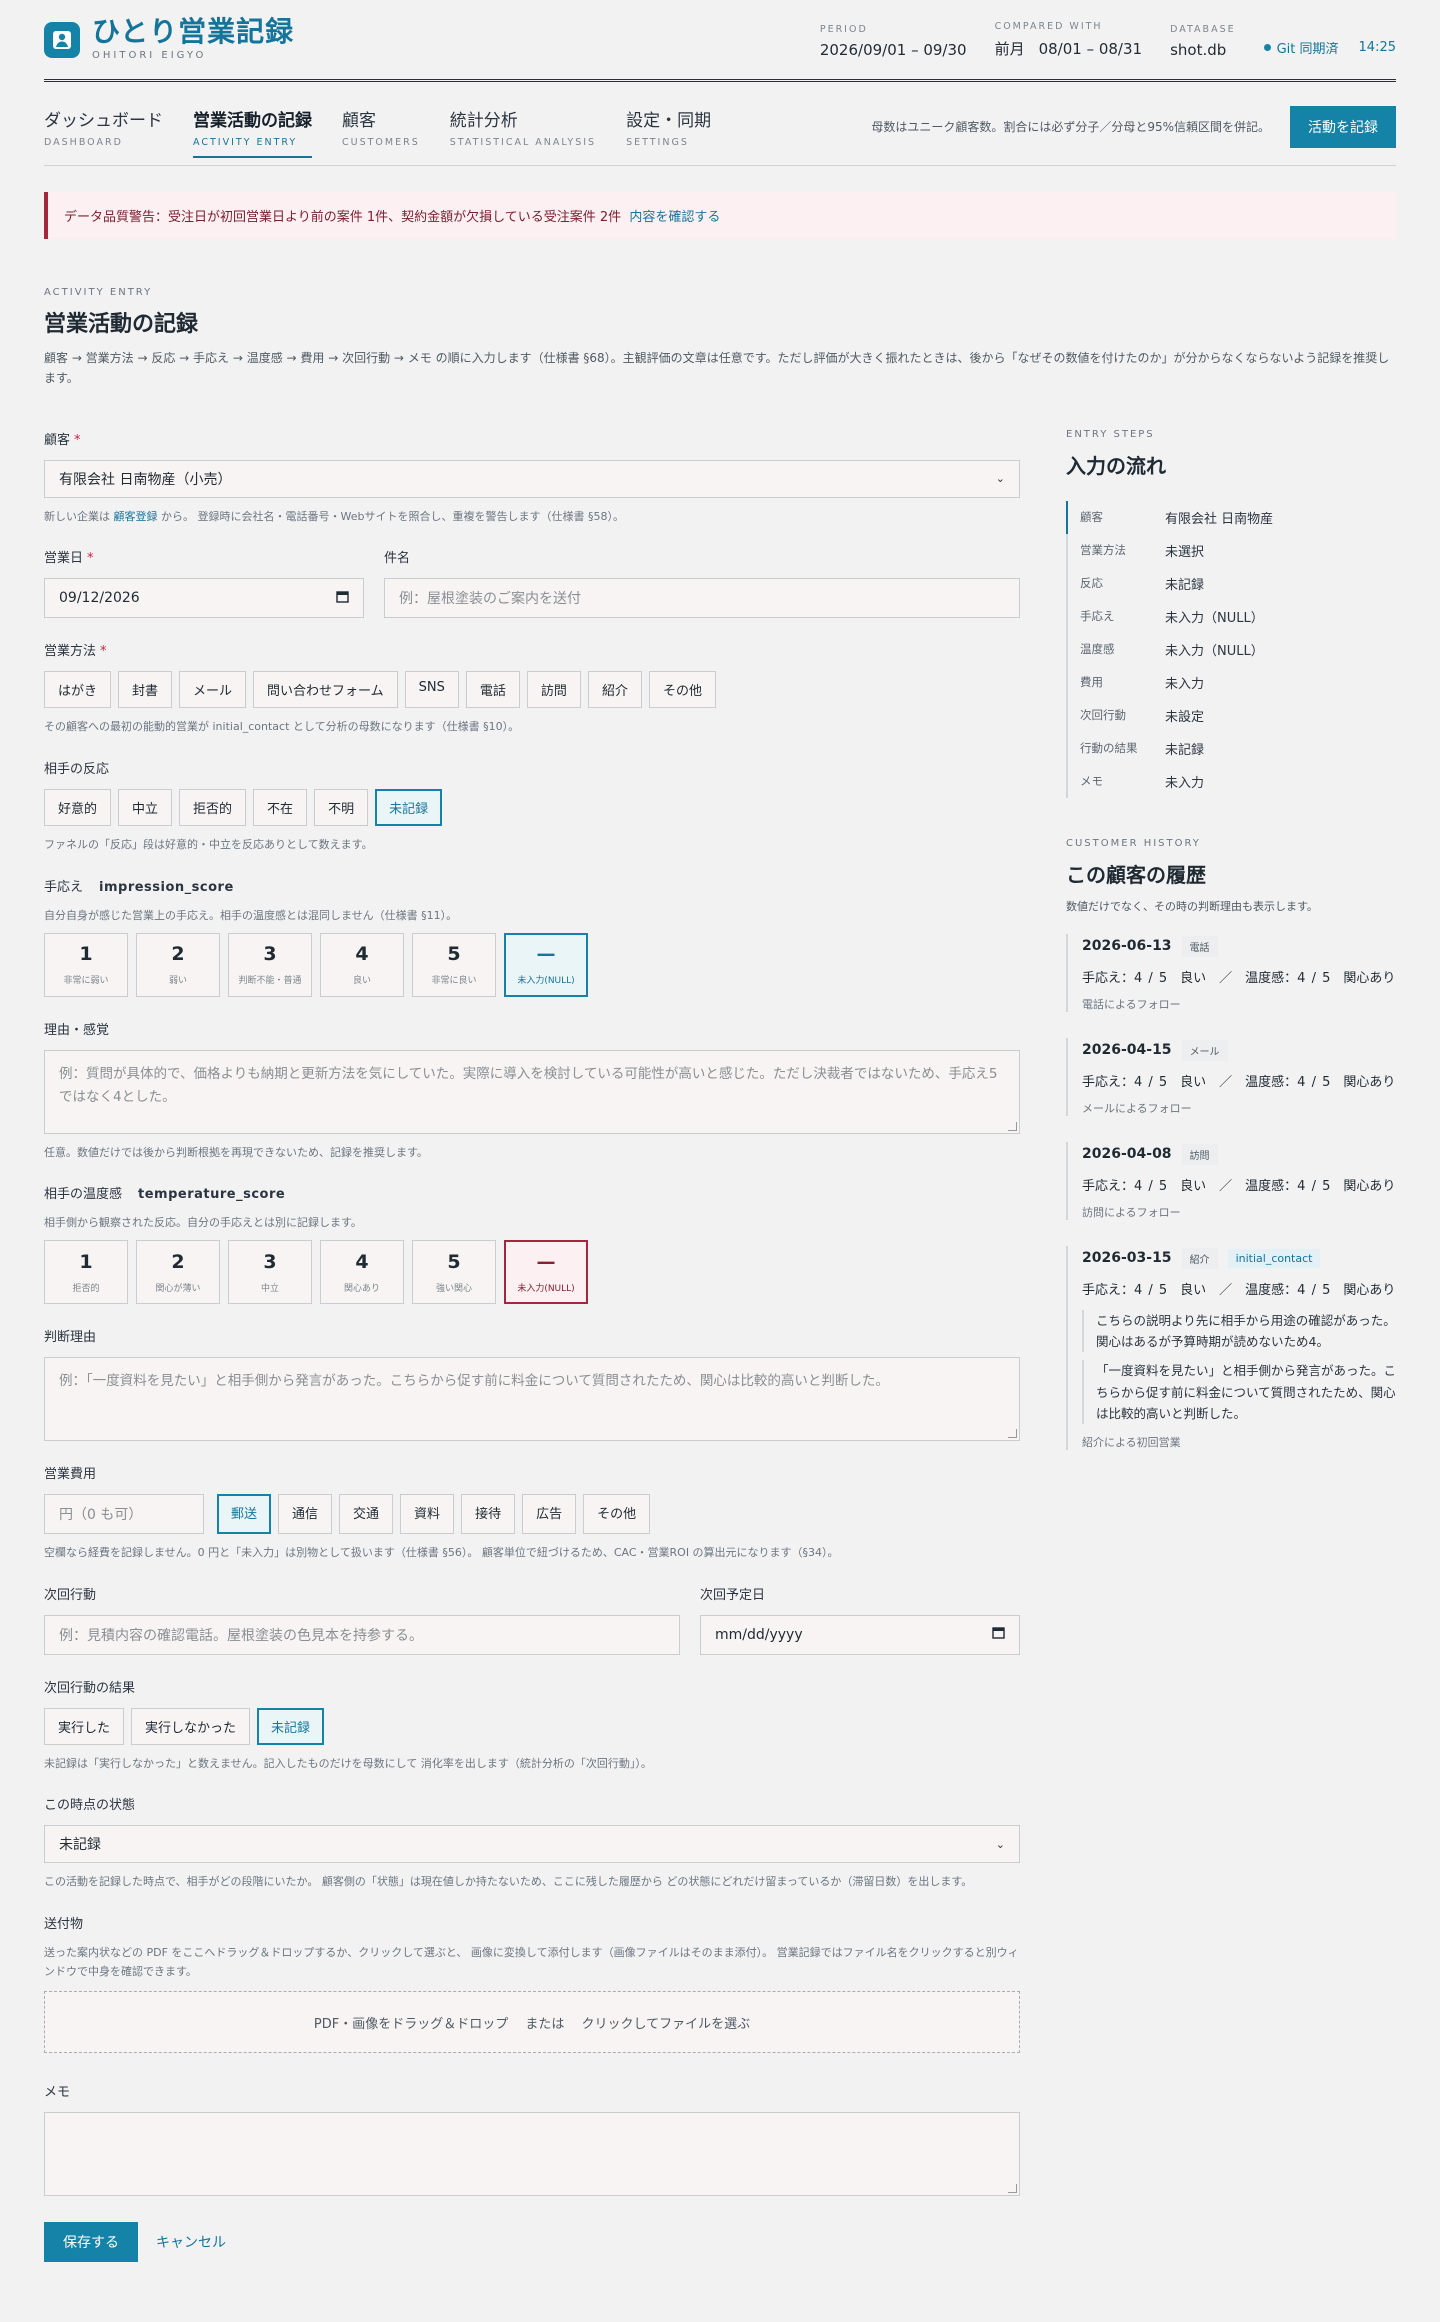 This screenshot has width=1440, height=2322. What do you see at coordinates (532, 2022) in the screenshot?
I see `file-dropzone: PDF・画像をドラッグ＆ドロップ または クリックしてファイルを選ぶ` at bounding box center [532, 2022].